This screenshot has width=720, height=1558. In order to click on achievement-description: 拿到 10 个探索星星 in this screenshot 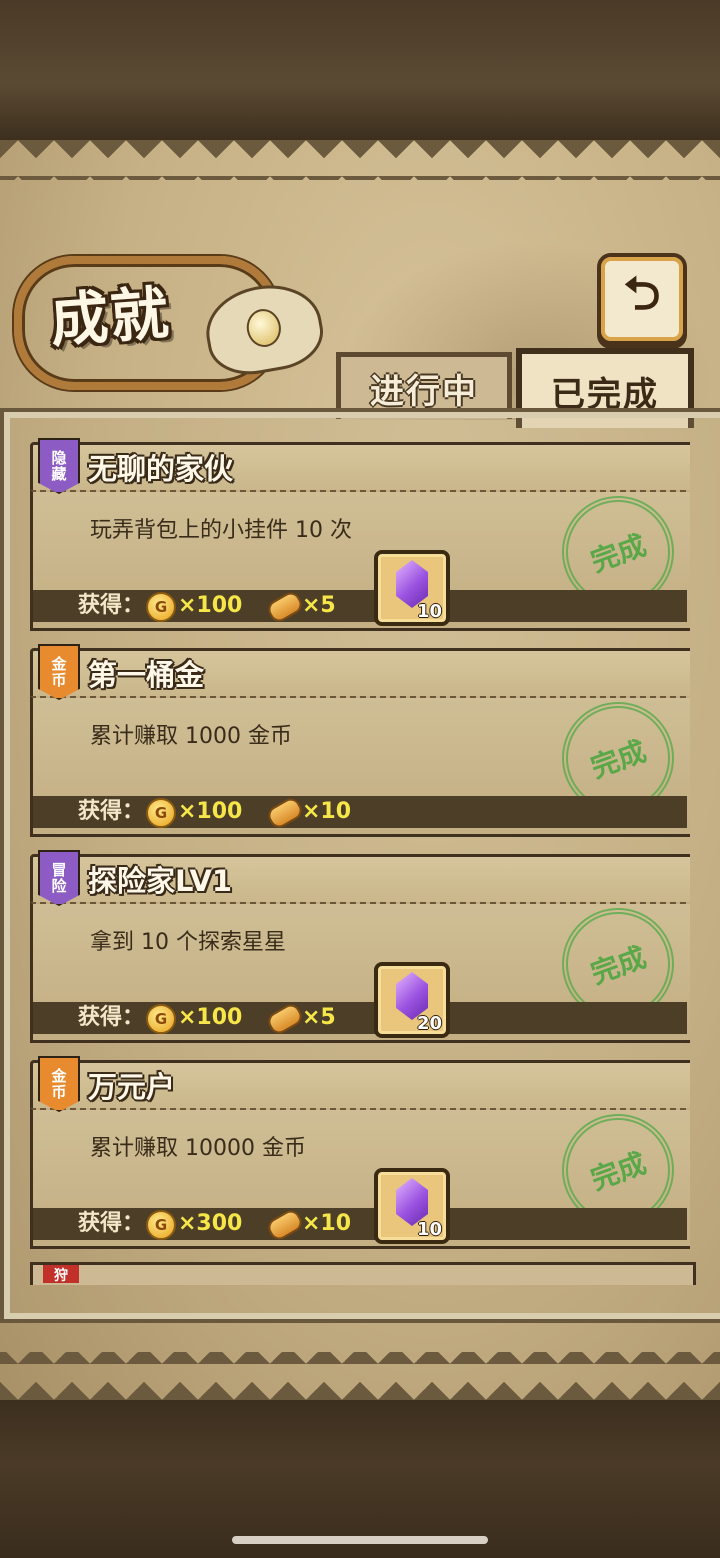, I will do `click(188, 942)`.